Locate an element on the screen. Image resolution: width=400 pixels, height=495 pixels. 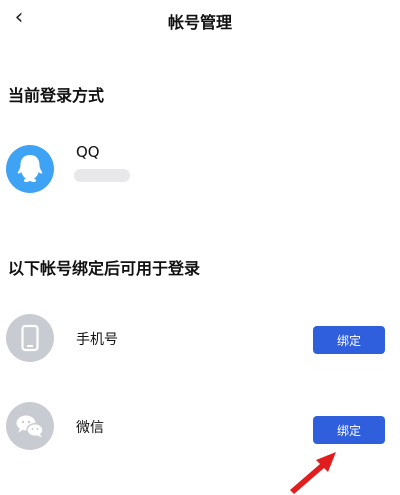
page-title: 帐号管理 is located at coordinates (199, 22).